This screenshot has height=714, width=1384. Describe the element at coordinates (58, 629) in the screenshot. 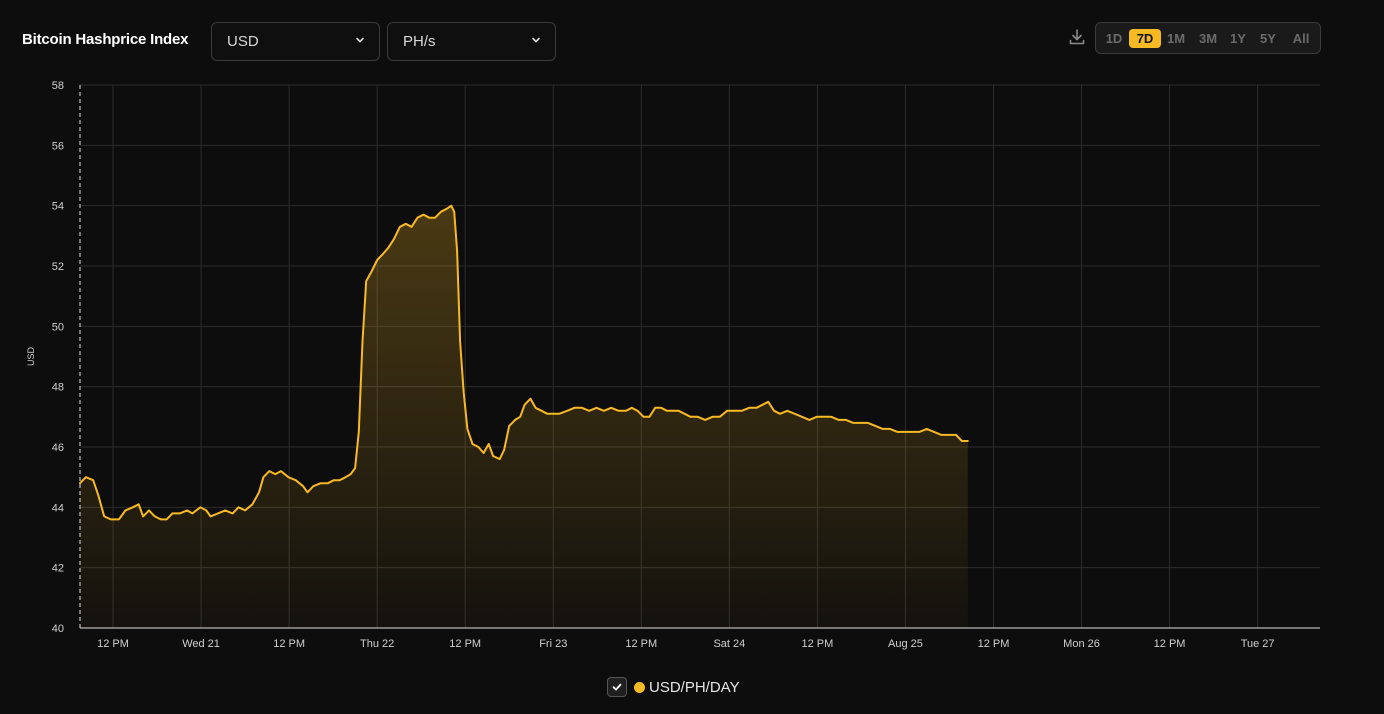

I see `y-tick-label: 40` at that location.